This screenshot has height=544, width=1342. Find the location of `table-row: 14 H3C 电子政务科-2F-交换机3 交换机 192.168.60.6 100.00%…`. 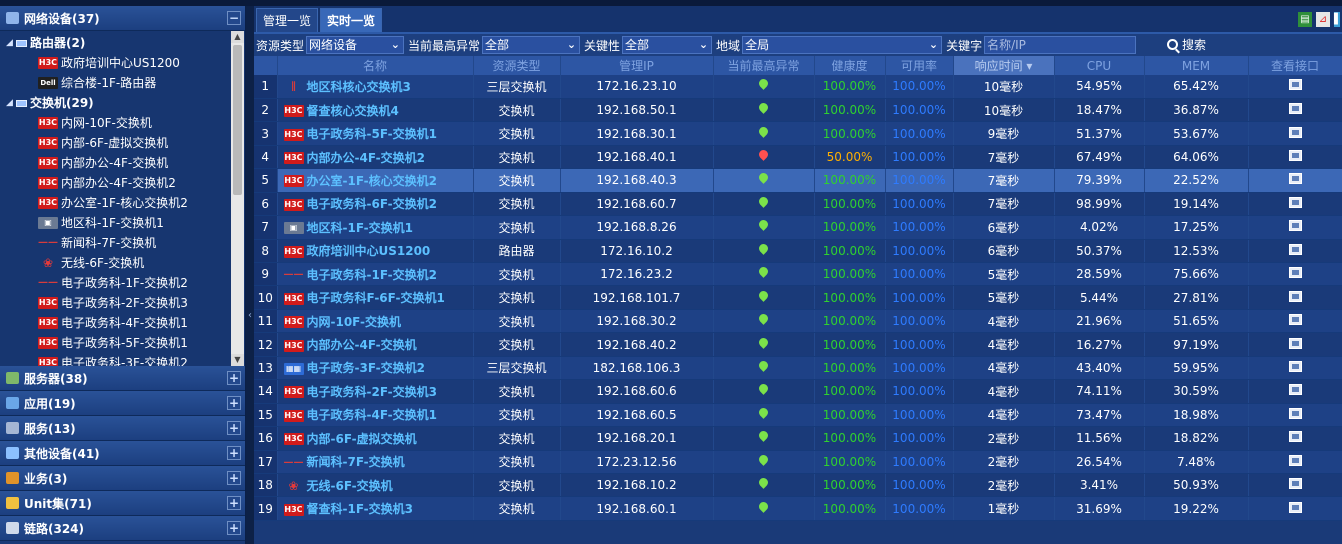

table-row: 14 H3C 电子政务科-2F-交换机3 交换机 192.168.60.6 100.00%… is located at coordinates (798, 391).